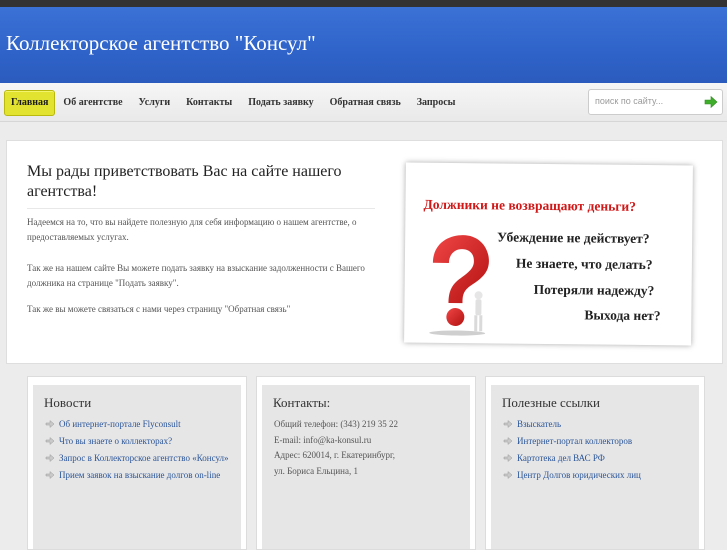  What do you see at coordinates (649, 101) in the screenshot?
I see `search-input` at bounding box center [649, 101].